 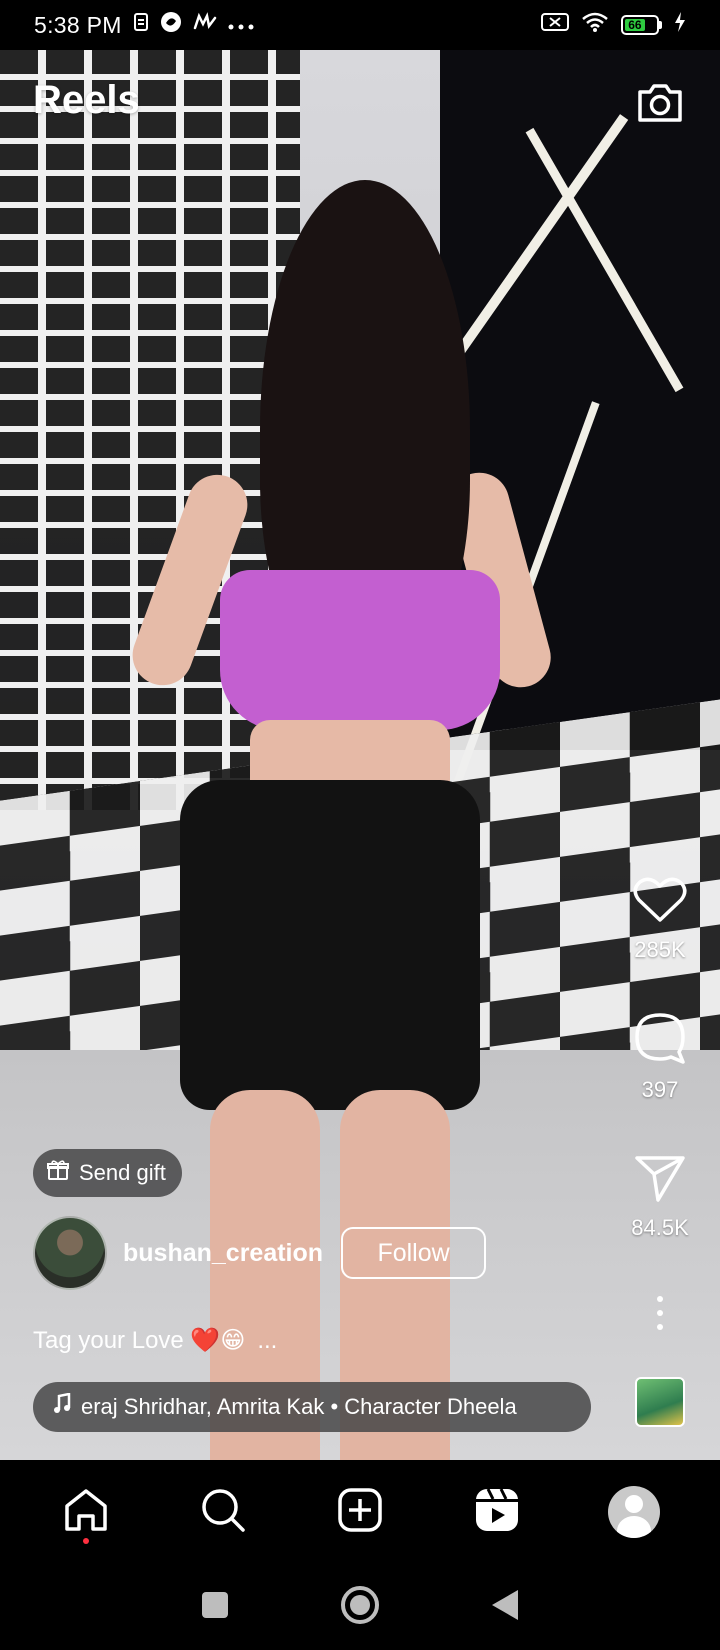 I want to click on nav-create, so click(x=360, y=1512).